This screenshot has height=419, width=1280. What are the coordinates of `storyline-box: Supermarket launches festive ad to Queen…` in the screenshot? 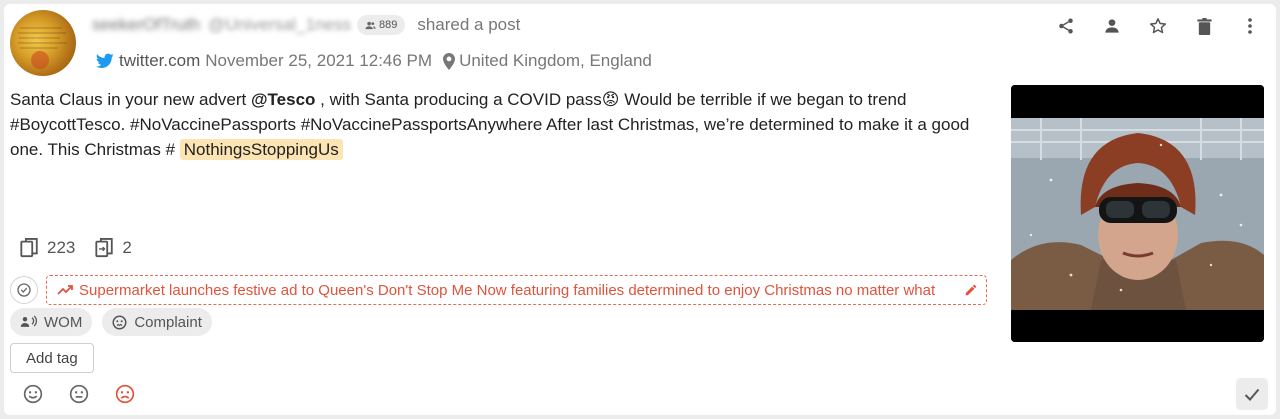 It's located at (516, 290).